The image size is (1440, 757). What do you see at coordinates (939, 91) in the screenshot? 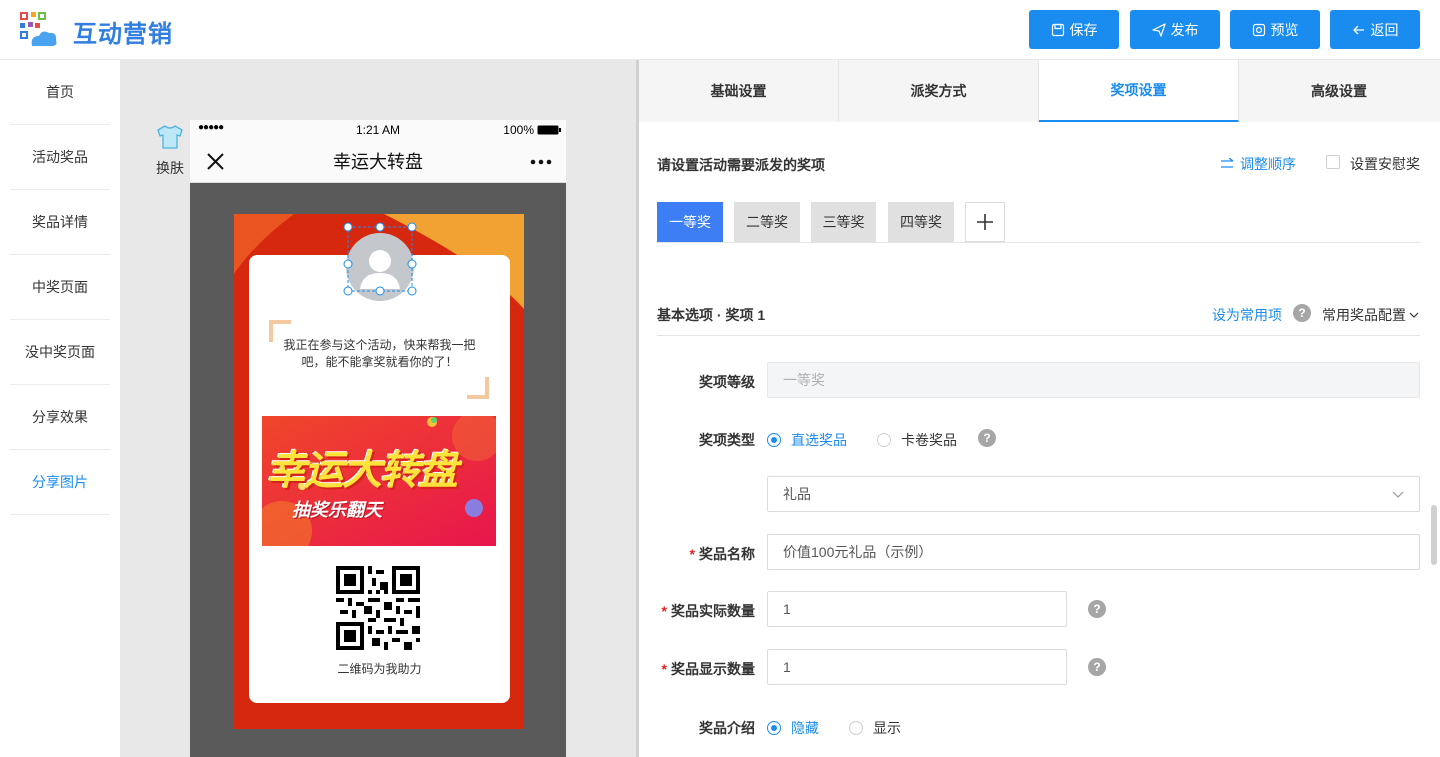
I see `tab-distribution-method: 派奖方式` at bounding box center [939, 91].